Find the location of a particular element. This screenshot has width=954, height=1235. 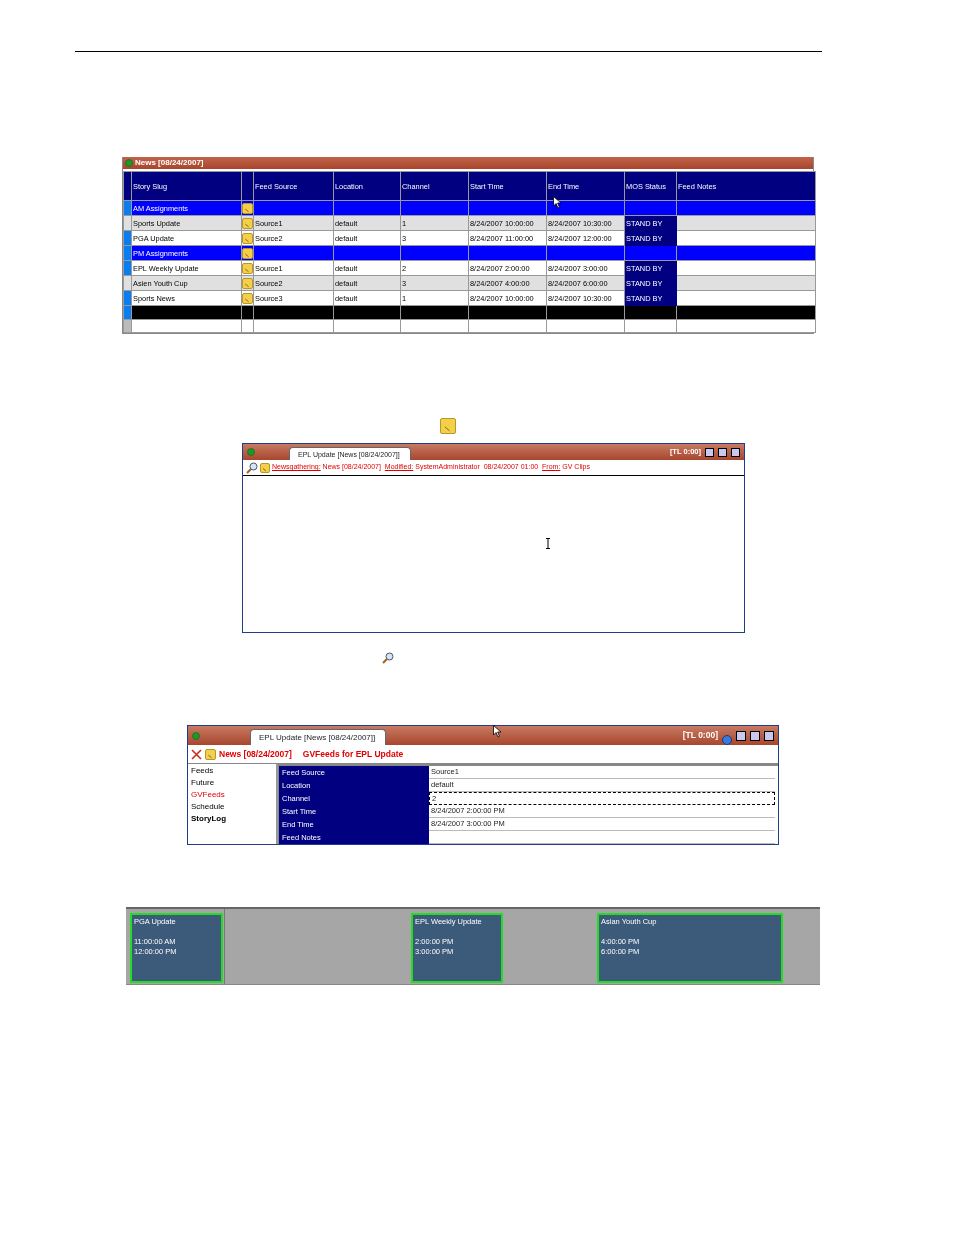

globe-icon is located at coordinates (727, 740).